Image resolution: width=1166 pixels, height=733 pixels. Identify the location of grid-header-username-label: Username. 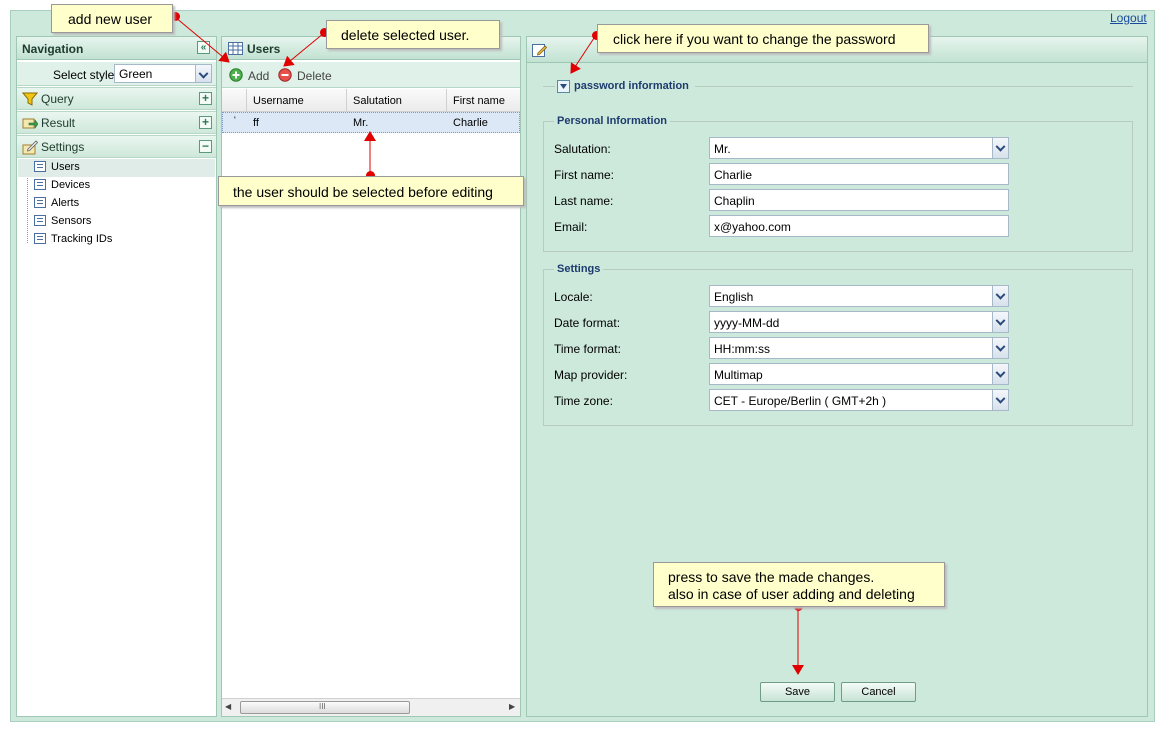
(278, 101).